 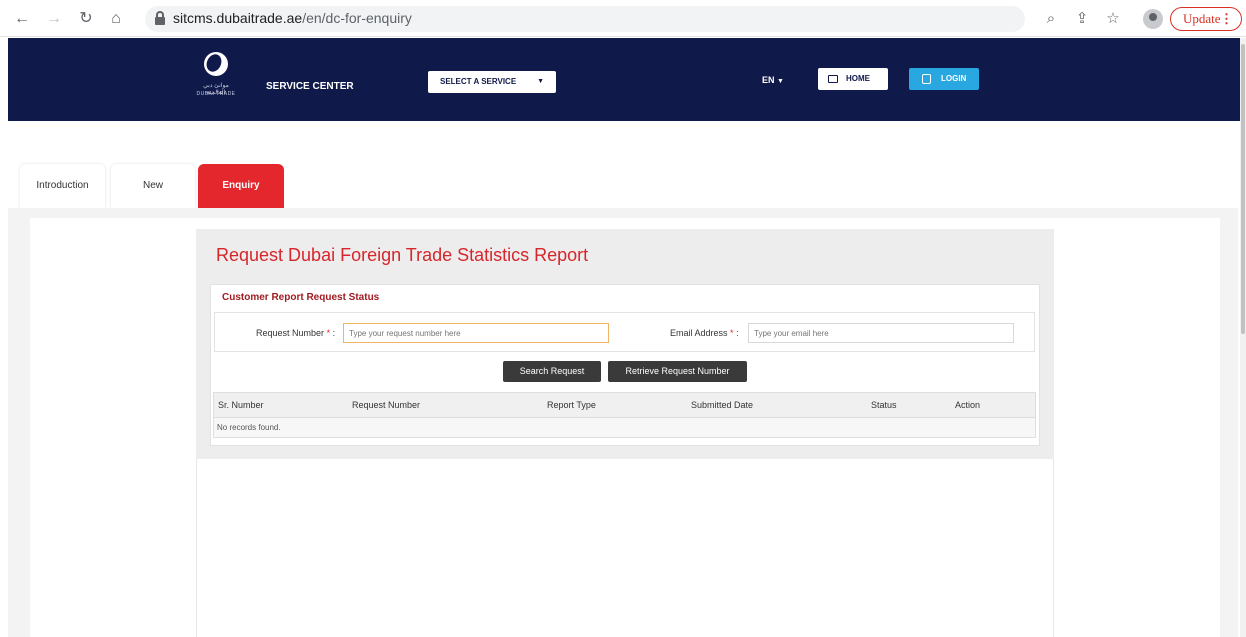 What do you see at coordinates (86, 19) in the screenshot?
I see `reload-icon: ↻` at bounding box center [86, 19].